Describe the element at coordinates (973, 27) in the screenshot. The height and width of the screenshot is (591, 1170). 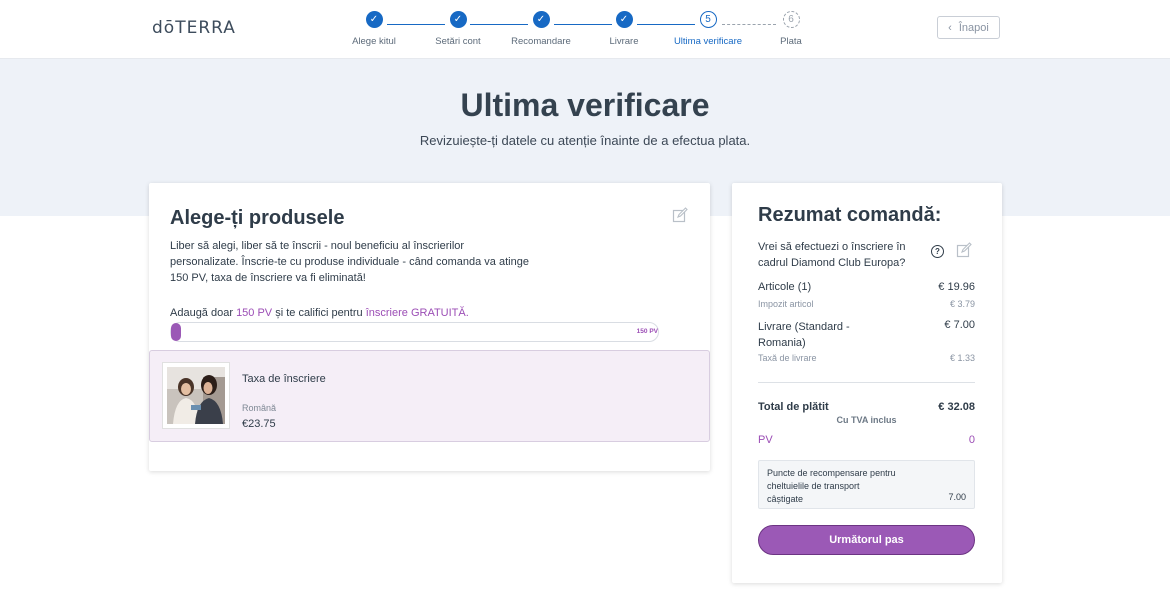
I see `back-label: Înapoi` at that location.